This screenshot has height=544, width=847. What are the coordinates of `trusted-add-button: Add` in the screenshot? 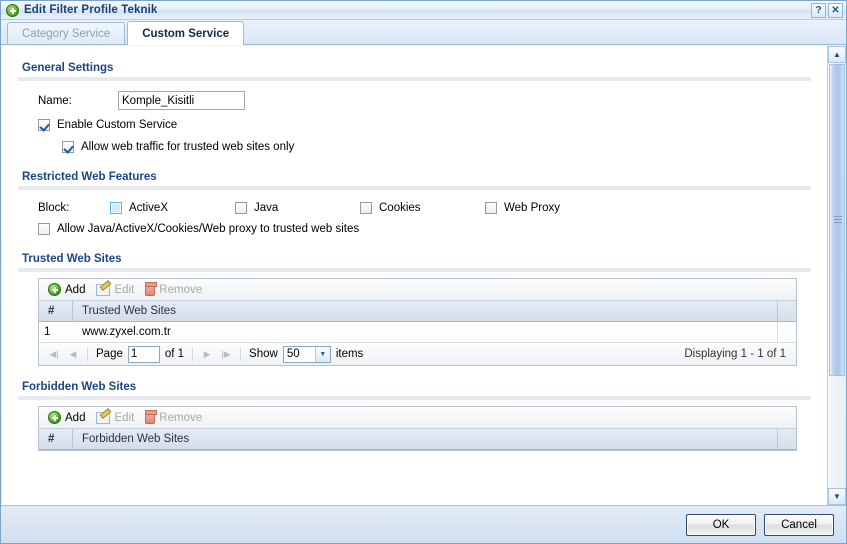 It's located at (69, 289).